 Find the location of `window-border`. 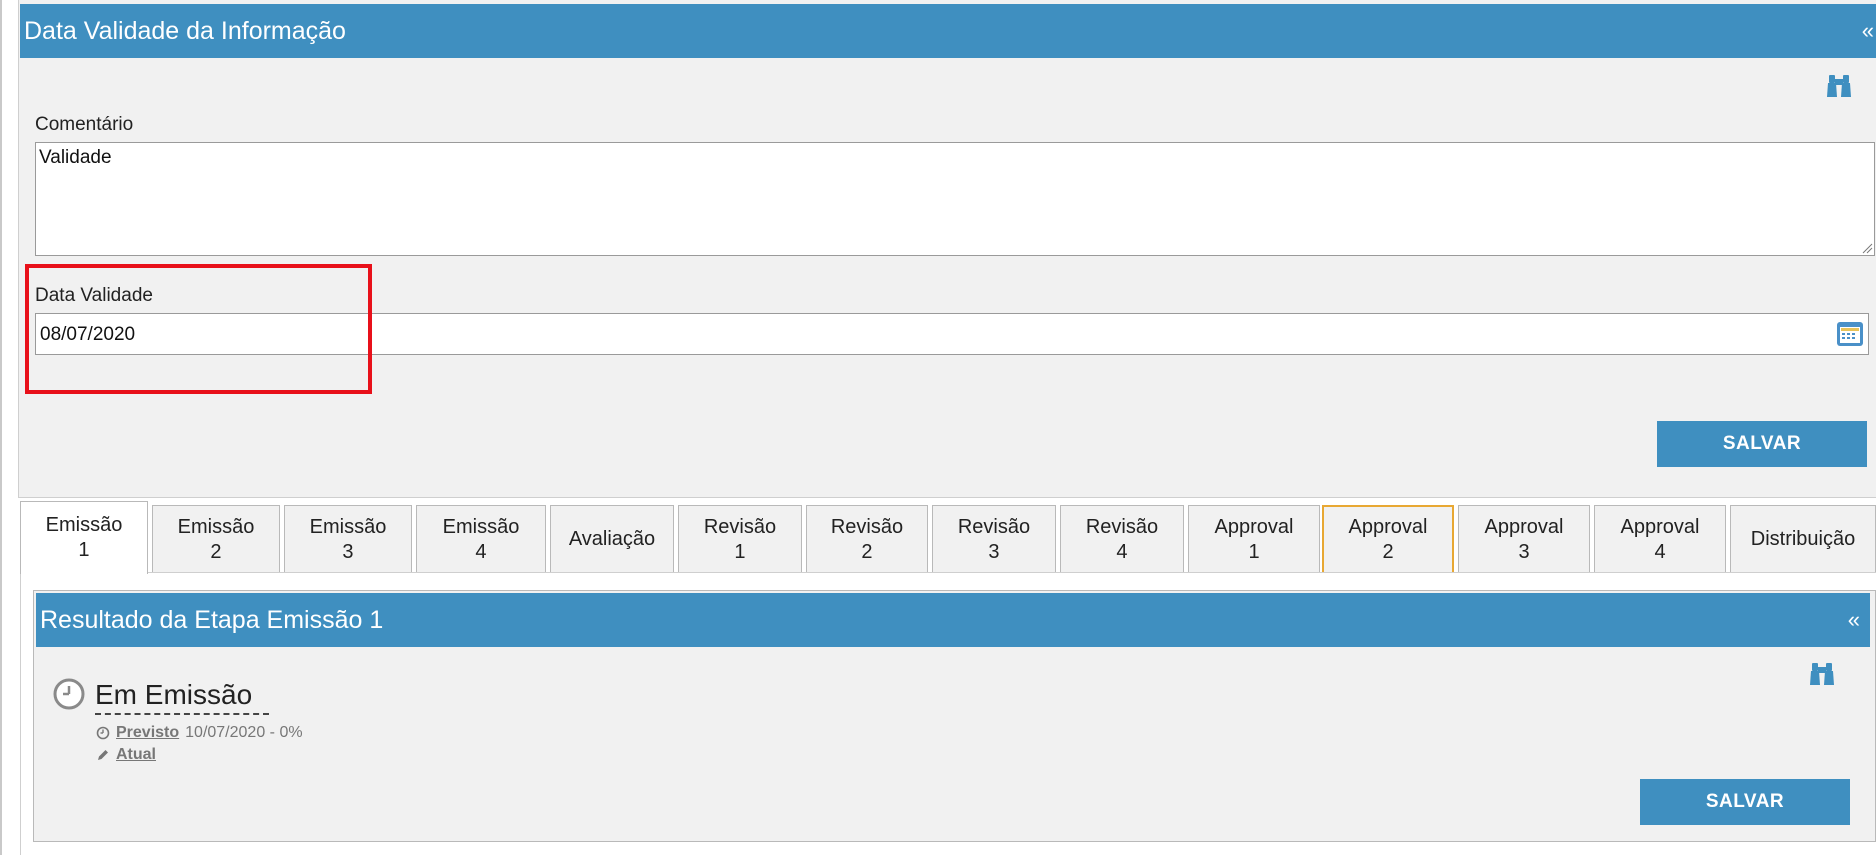

window-border is located at coordinates (1, 427).